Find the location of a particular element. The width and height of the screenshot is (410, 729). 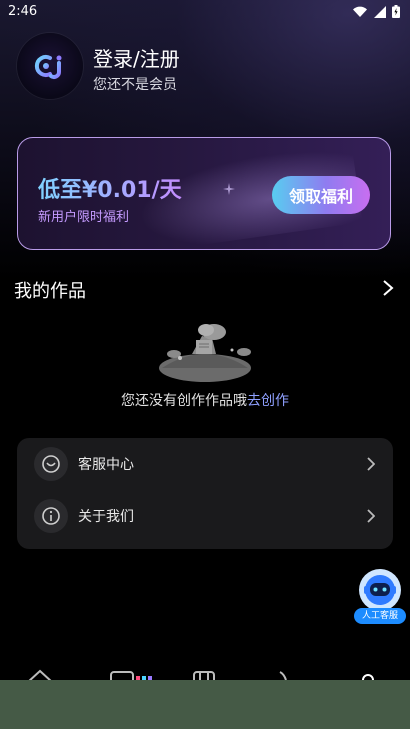

wifi-icon is located at coordinates (360, 11).